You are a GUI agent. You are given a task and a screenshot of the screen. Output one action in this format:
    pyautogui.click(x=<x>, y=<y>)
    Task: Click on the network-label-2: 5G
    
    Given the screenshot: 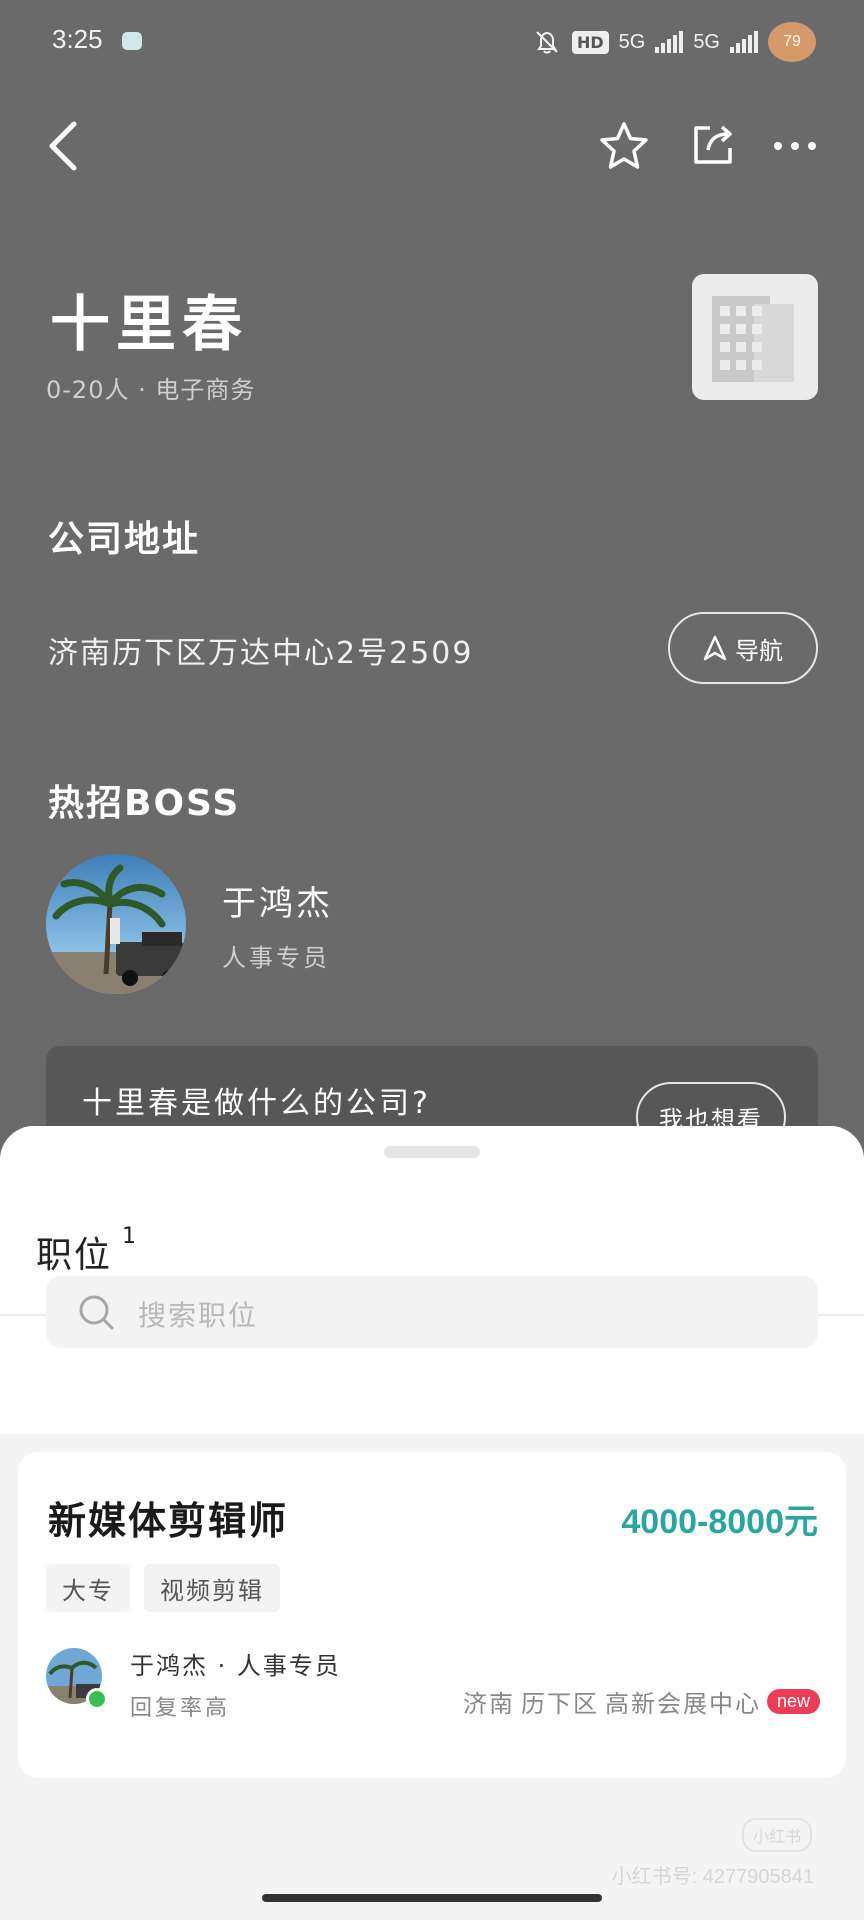 What is the action you would take?
    pyautogui.click(x=706, y=41)
    